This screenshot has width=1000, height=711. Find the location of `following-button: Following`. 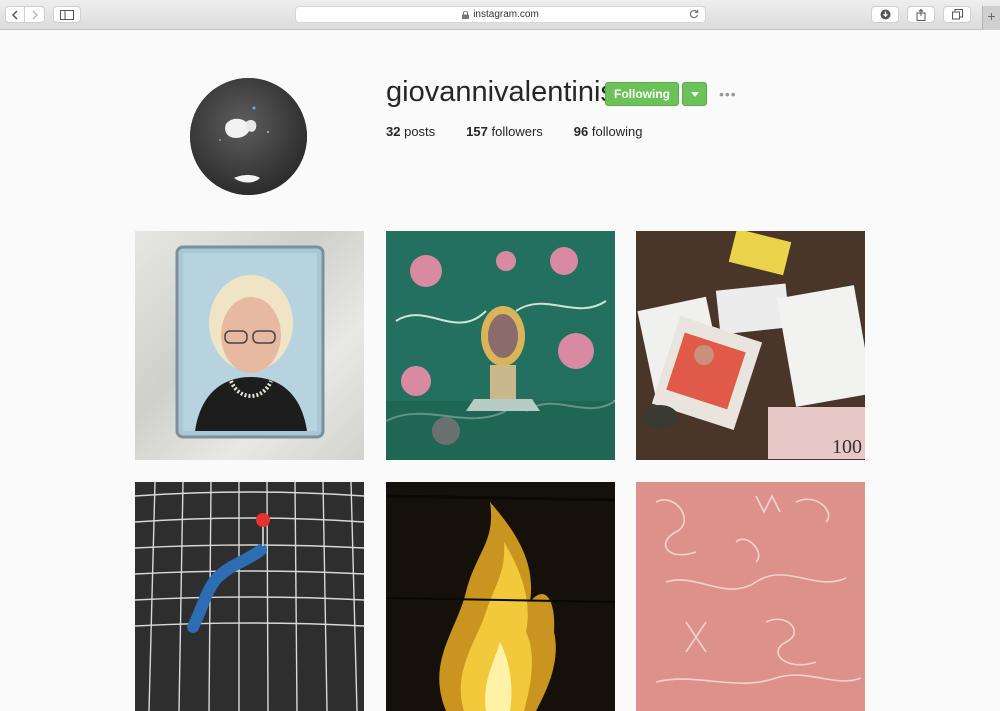

following-button: Following is located at coordinates (642, 94).